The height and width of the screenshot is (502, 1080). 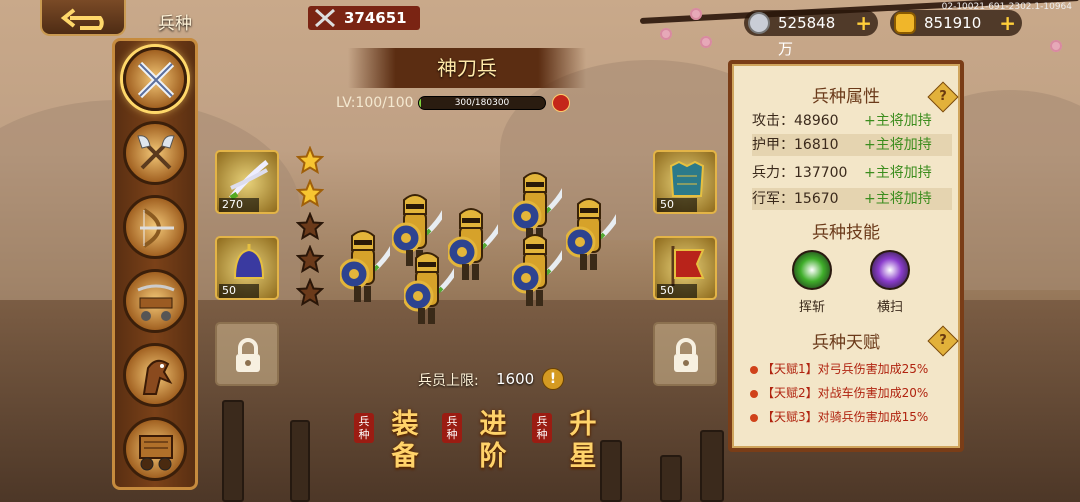 What do you see at coordinates (155, 79) in the screenshot?
I see `sidebar-item-blade` at bounding box center [155, 79].